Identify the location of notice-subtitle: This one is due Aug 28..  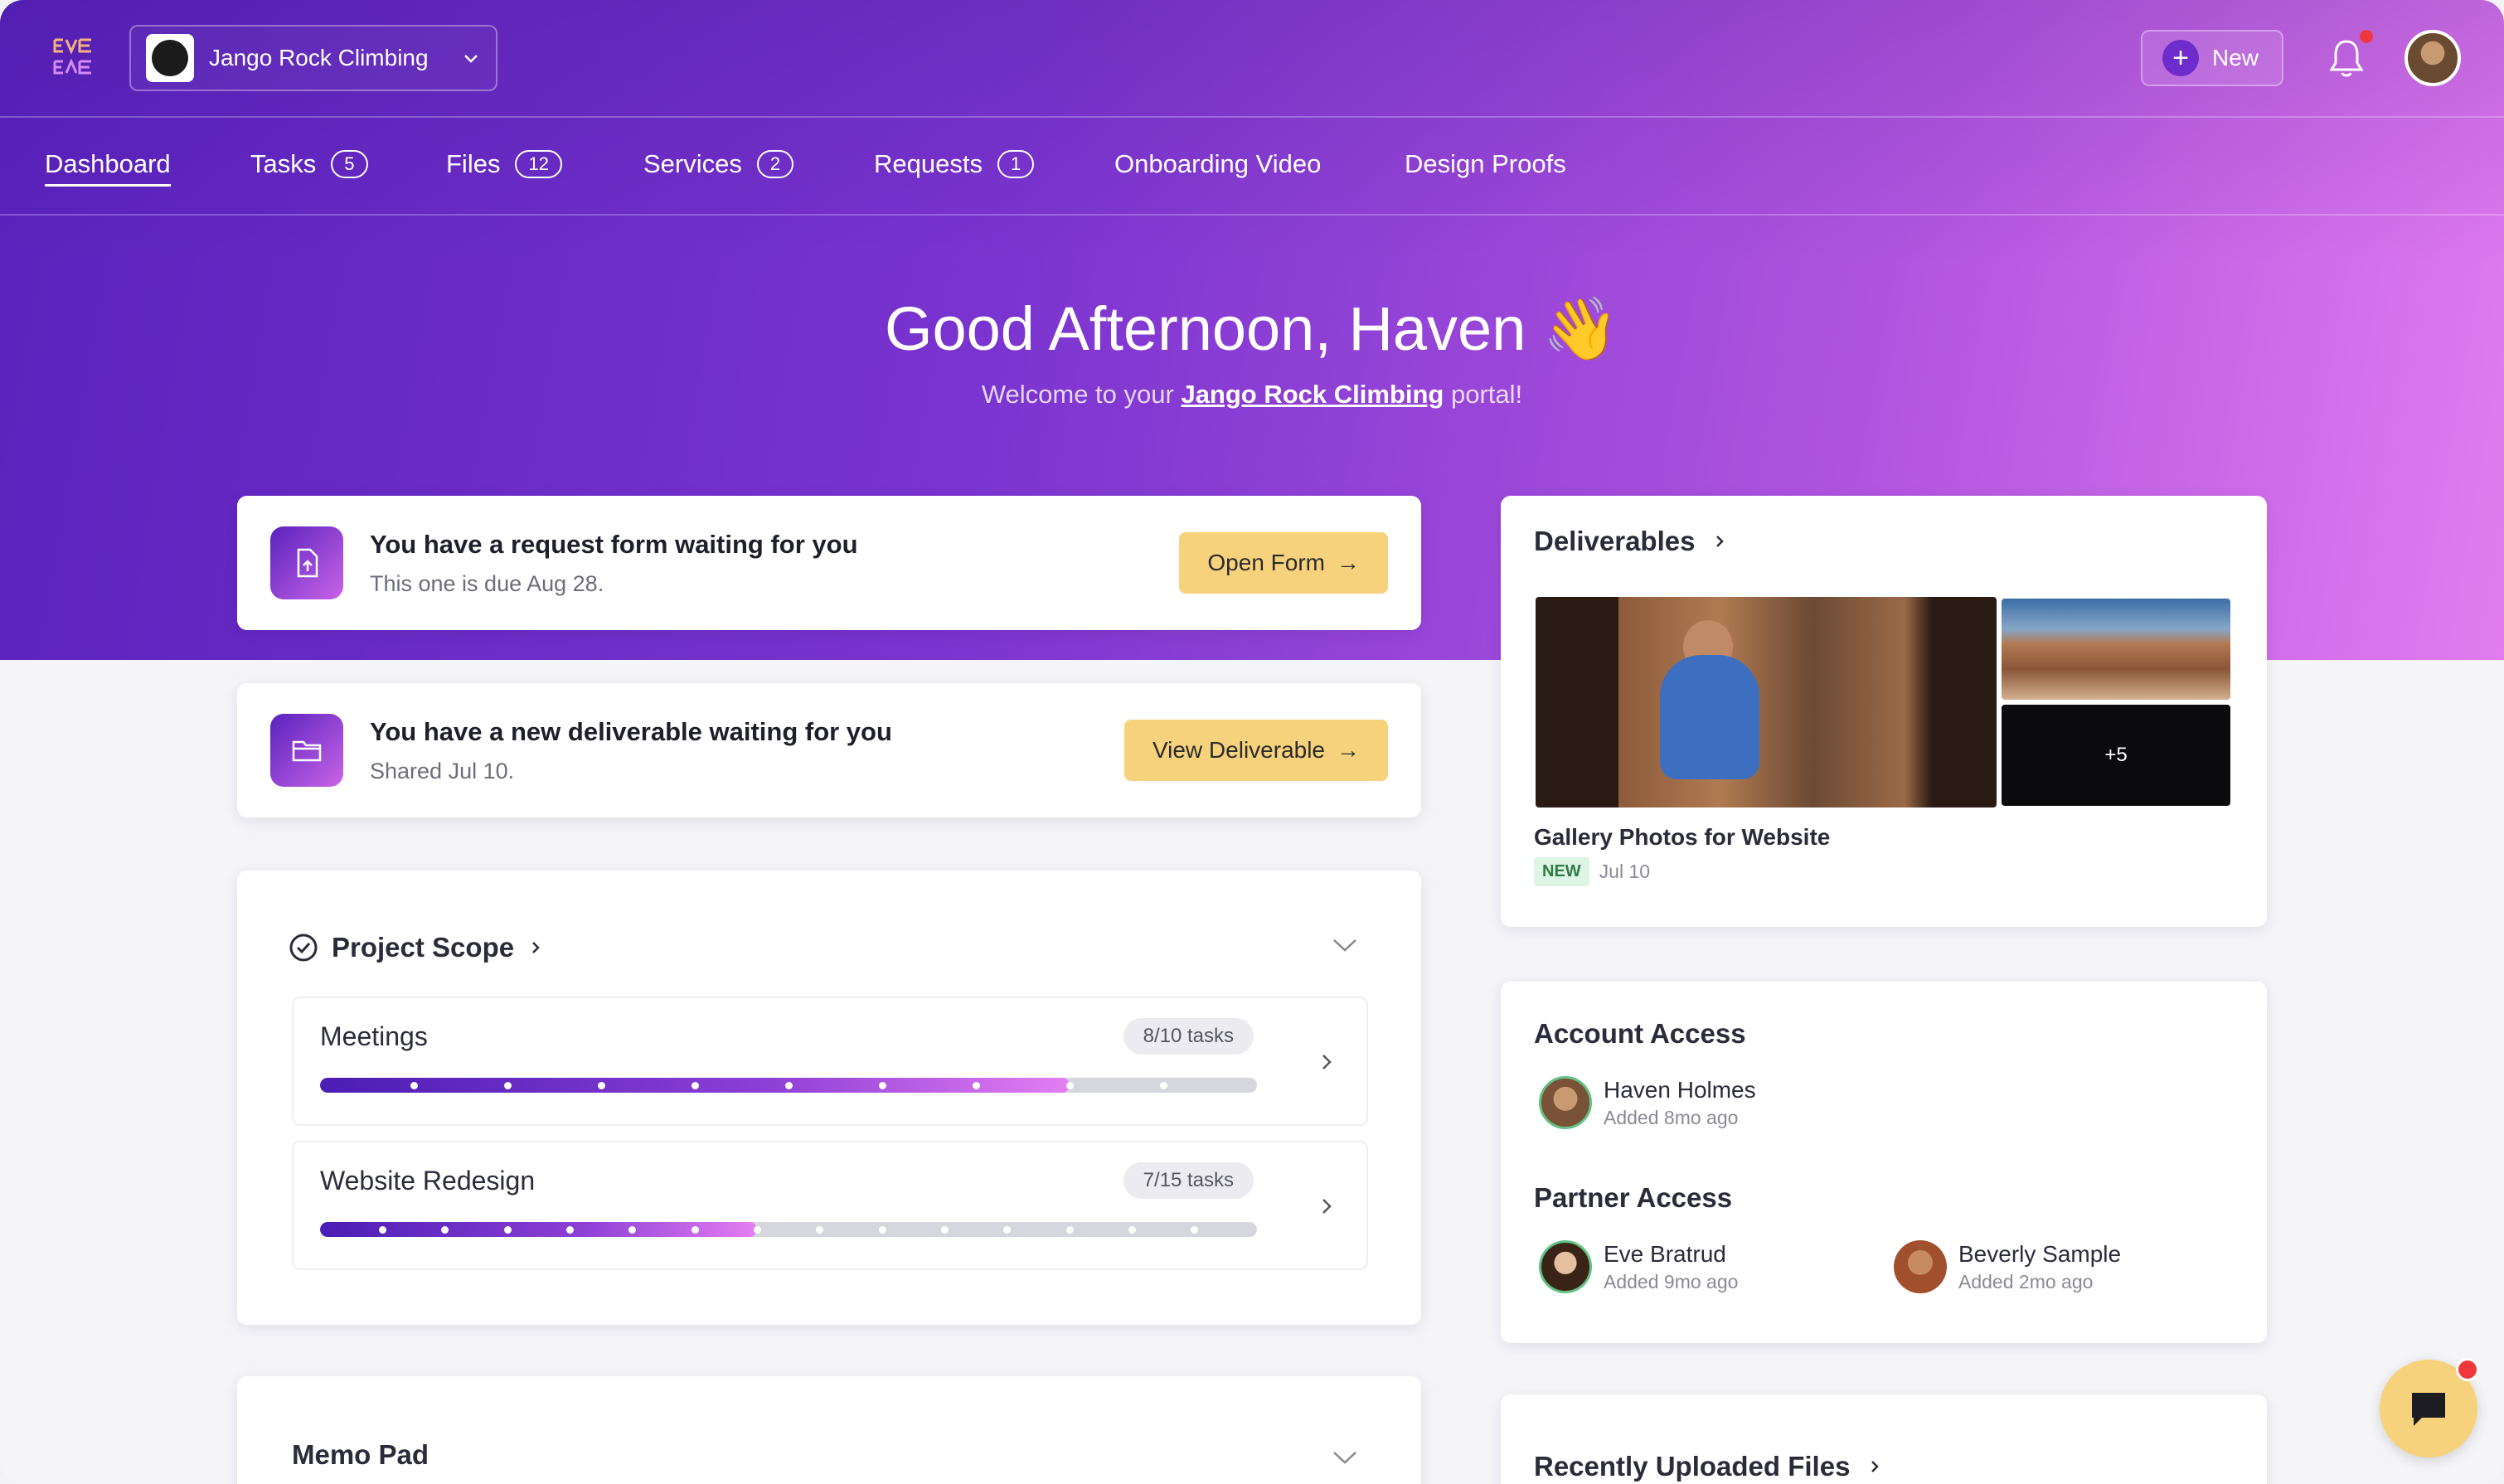
(487, 583).